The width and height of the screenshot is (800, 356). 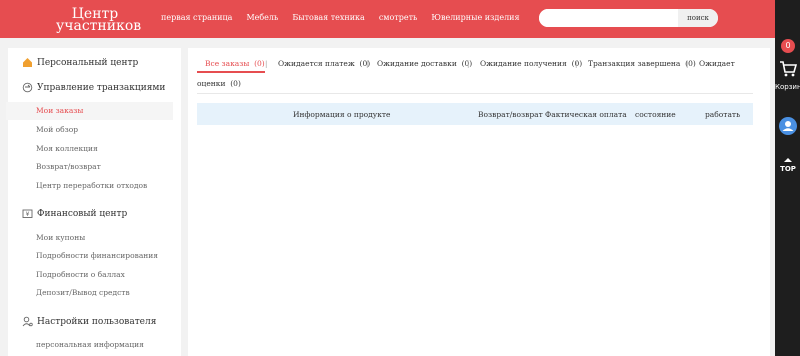 I want to click on tab-all-orders-label: Все заказы, so click(x=227, y=63).